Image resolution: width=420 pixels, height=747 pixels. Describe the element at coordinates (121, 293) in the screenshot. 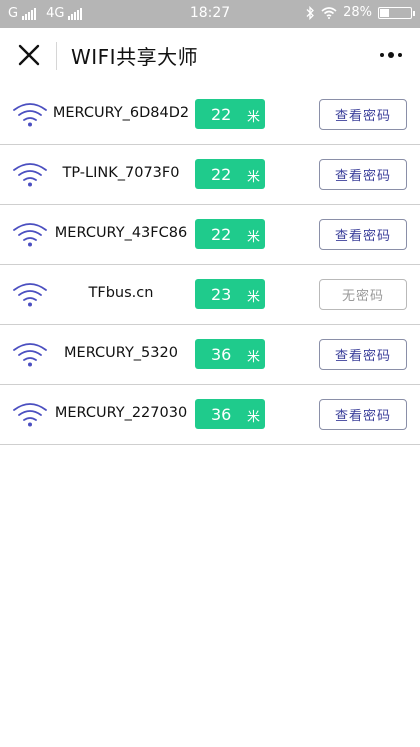

I see `wifi-ssid: TFbus.cn` at that location.